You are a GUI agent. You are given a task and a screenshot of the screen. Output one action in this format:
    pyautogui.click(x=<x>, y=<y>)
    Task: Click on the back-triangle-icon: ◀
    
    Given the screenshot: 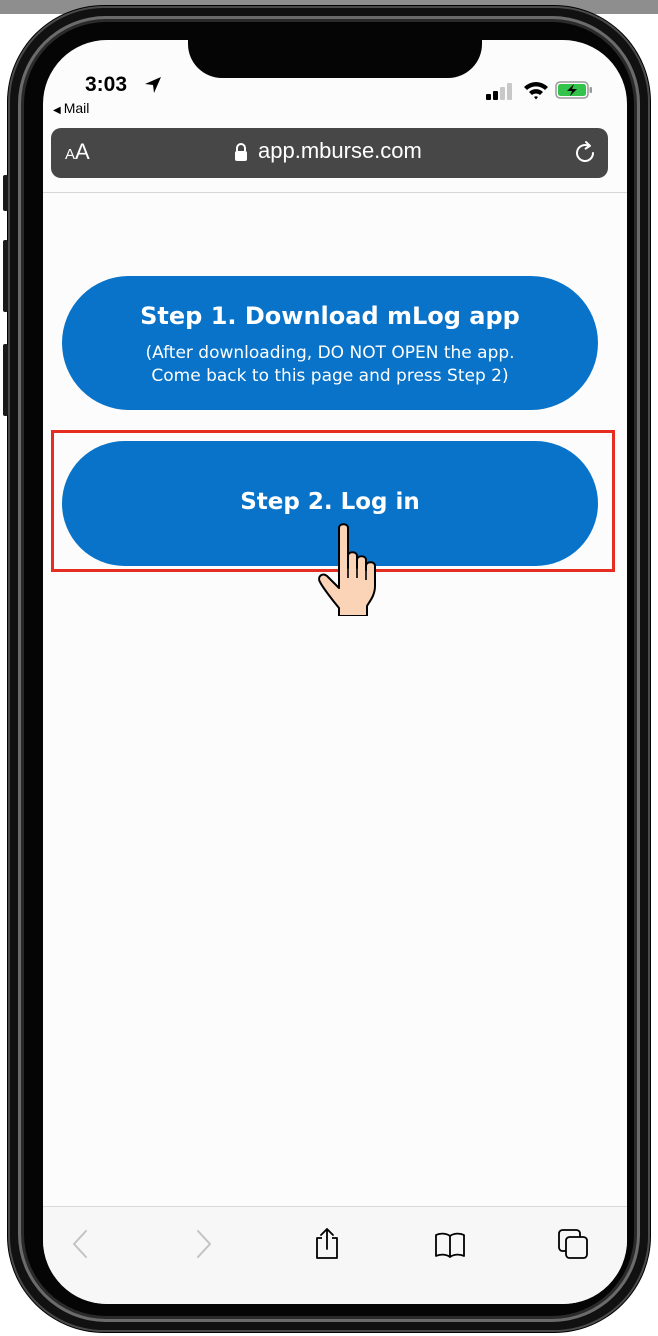 What is the action you would take?
    pyautogui.click(x=57, y=110)
    